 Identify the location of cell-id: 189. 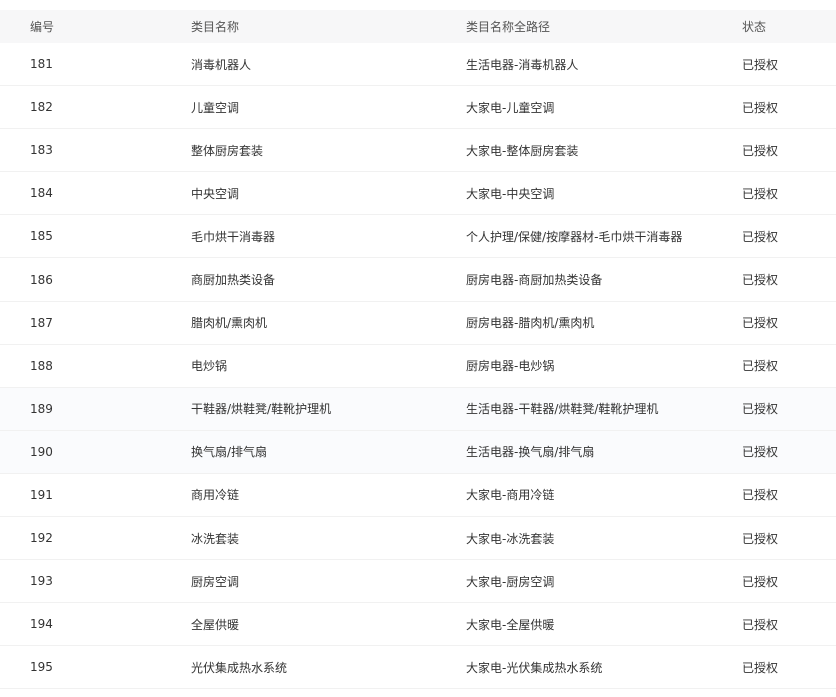
(41, 408).